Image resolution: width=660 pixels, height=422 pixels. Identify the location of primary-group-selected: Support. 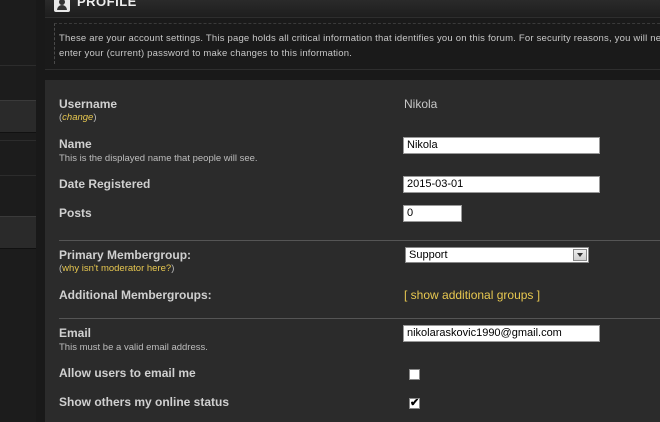
(428, 255).